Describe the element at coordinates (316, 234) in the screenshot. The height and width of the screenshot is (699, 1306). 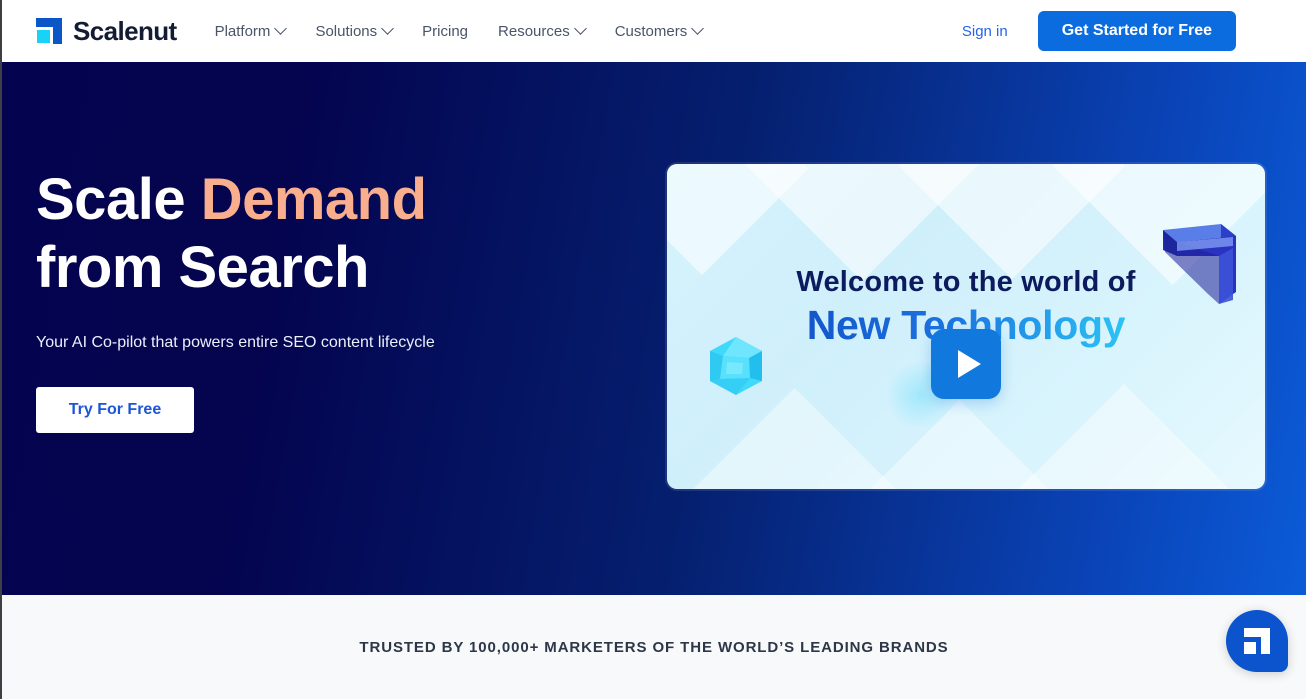
I see `hero-heading: Scale Demand from Search` at that location.